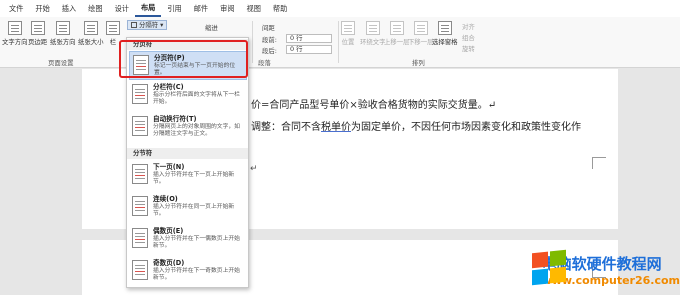 The width and height of the screenshot is (680, 295). I want to click on menu-item-next-page: 下一页(N) 插入分节符并在下一页上开始新节。, so click(188, 174).